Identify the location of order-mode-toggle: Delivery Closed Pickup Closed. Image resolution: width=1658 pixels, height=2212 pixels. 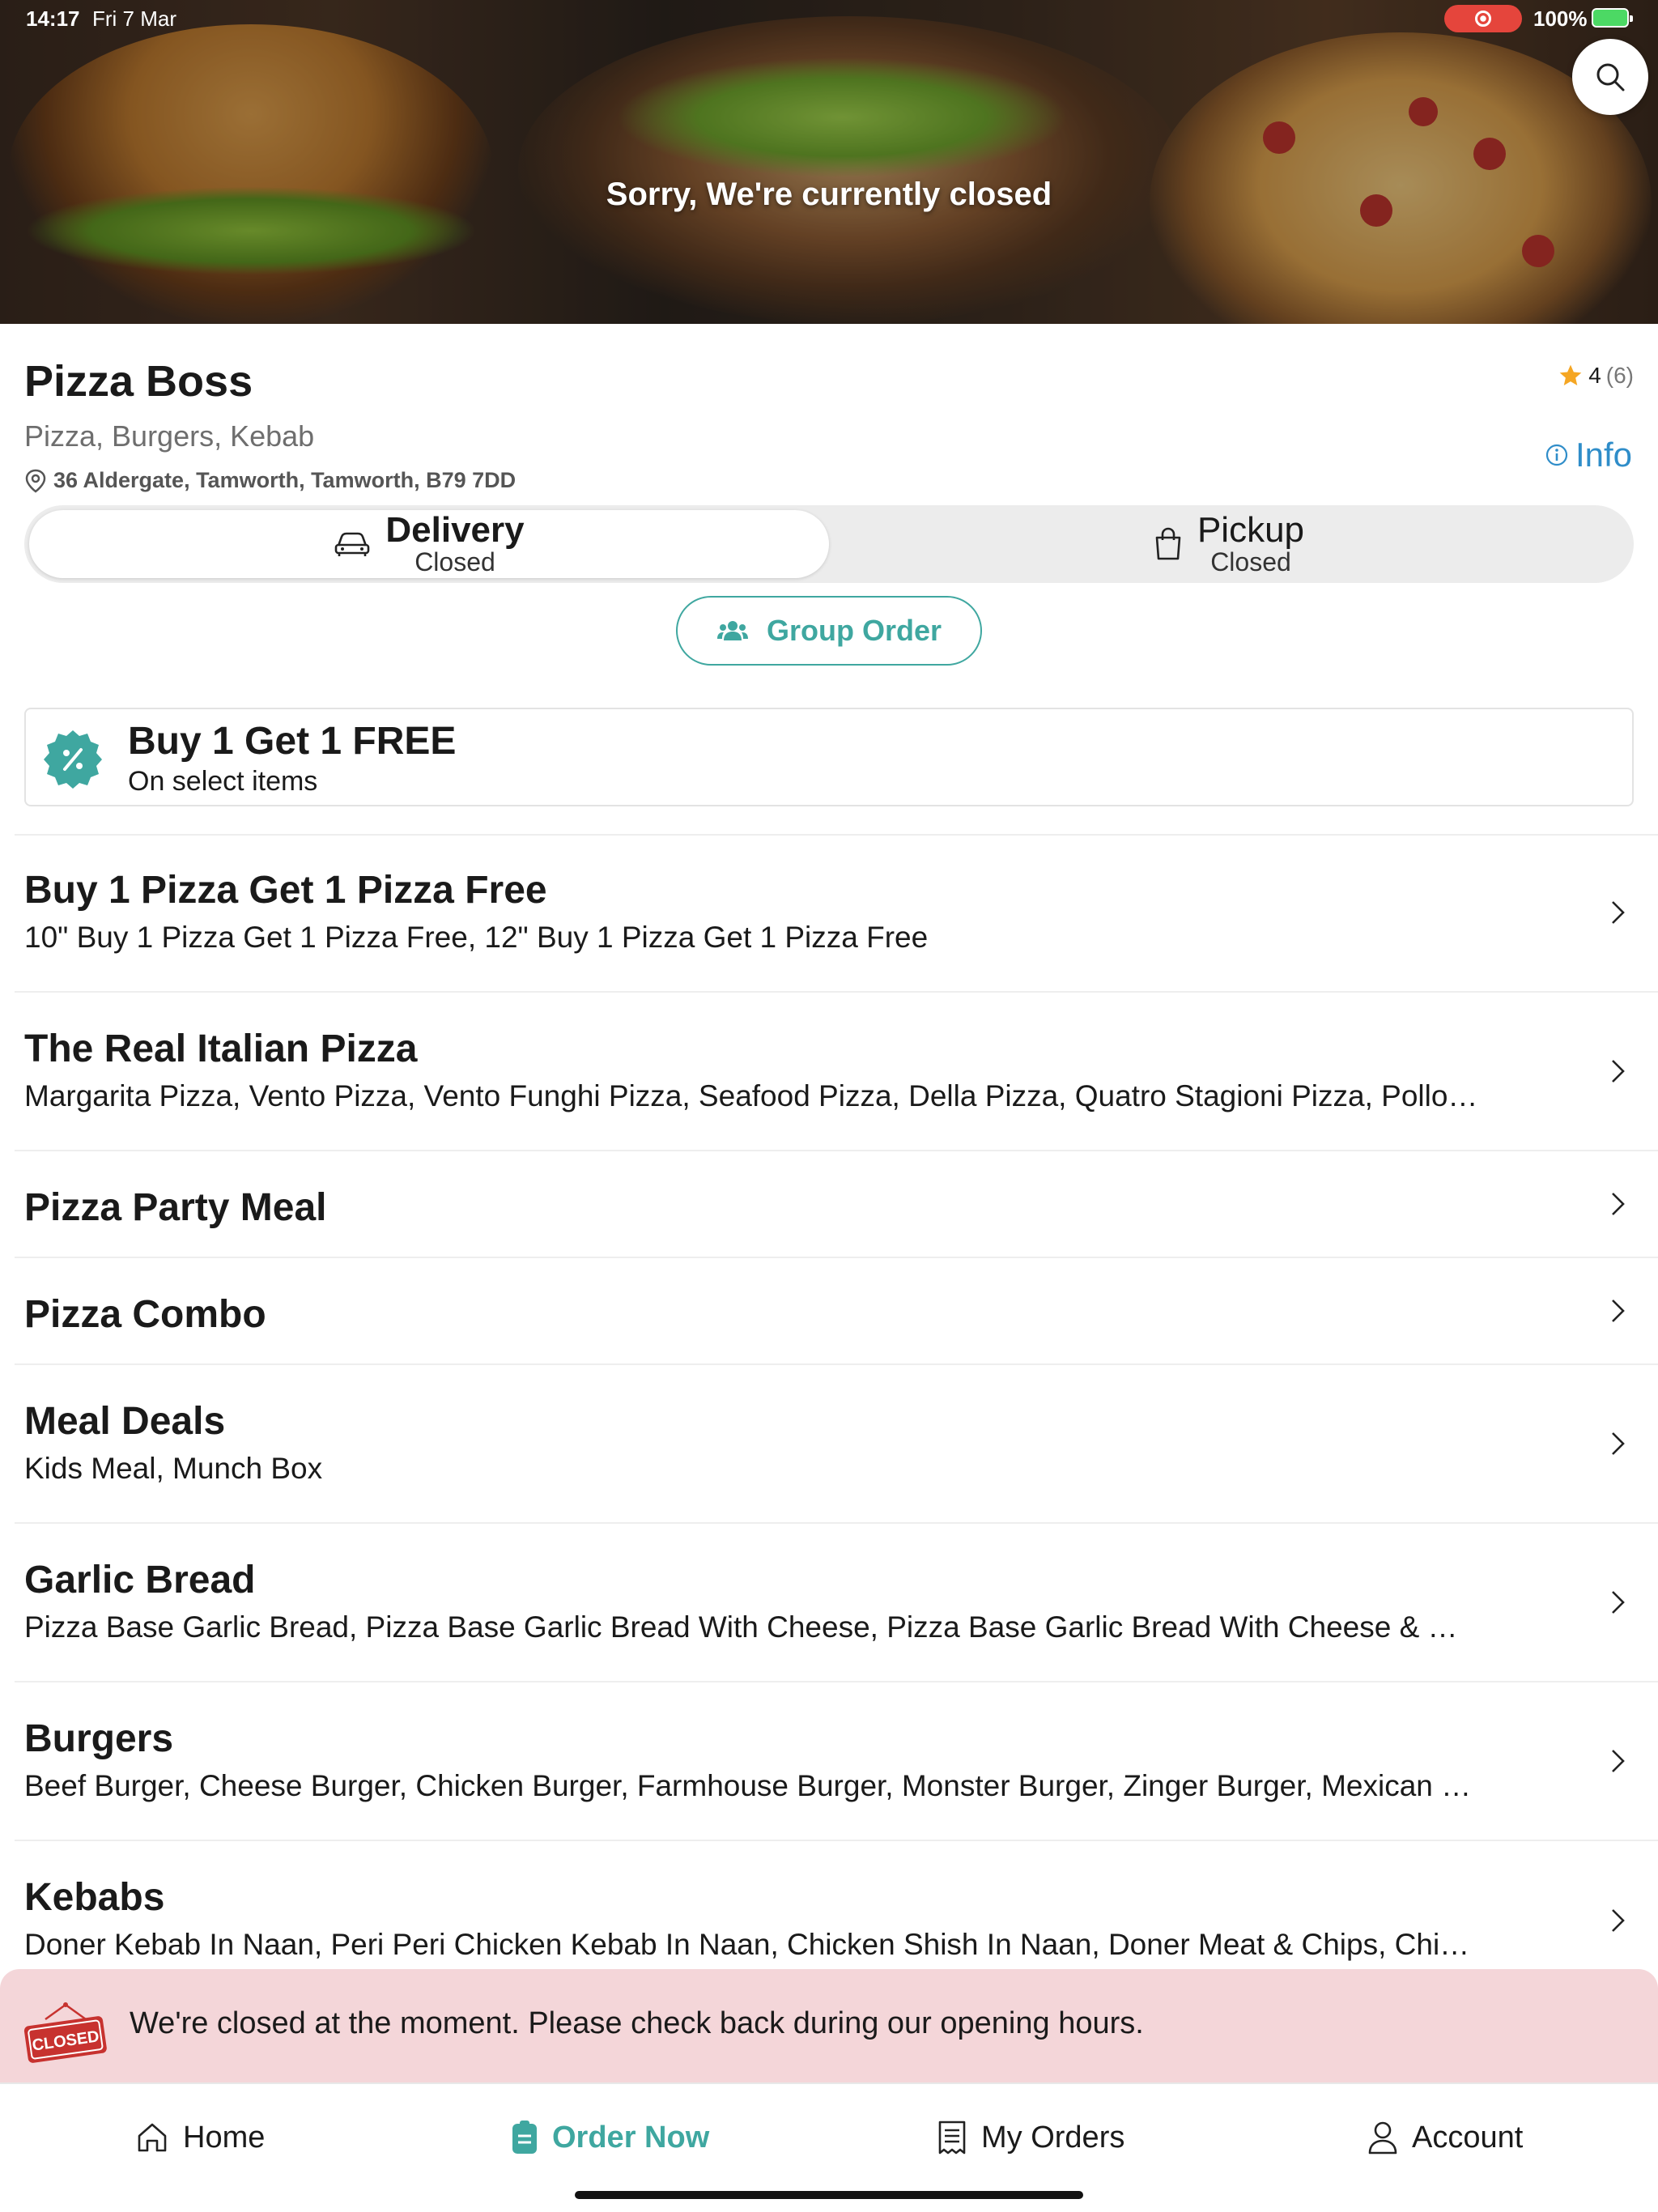
(829, 544).